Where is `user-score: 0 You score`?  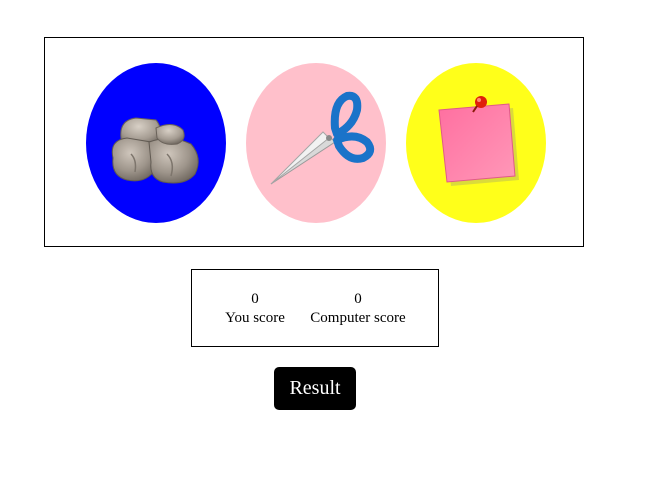 user-score: 0 You score is located at coordinates (255, 309).